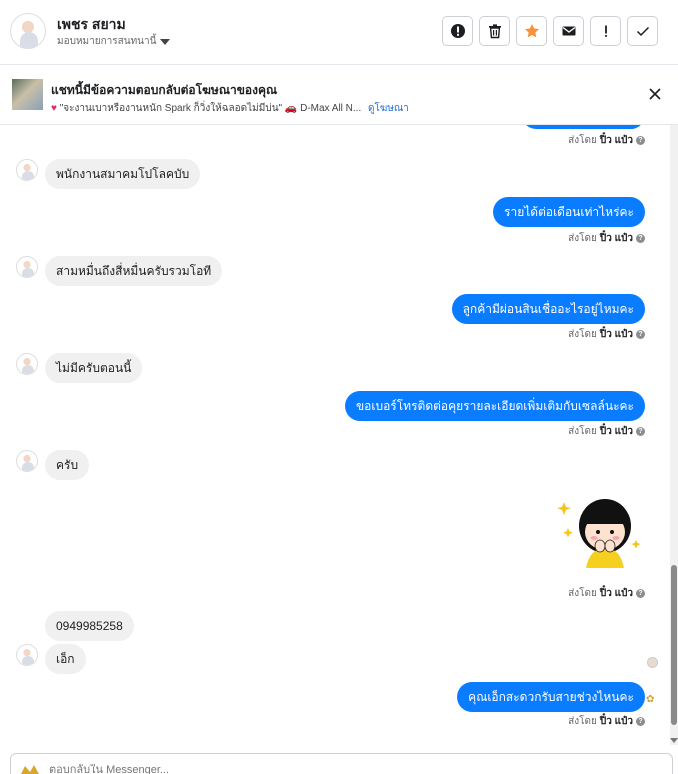 The image size is (678, 774). What do you see at coordinates (650, 699) in the screenshot?
I see `read-receipt-sticker-icon: ✿` at bounding box center [650, 699].